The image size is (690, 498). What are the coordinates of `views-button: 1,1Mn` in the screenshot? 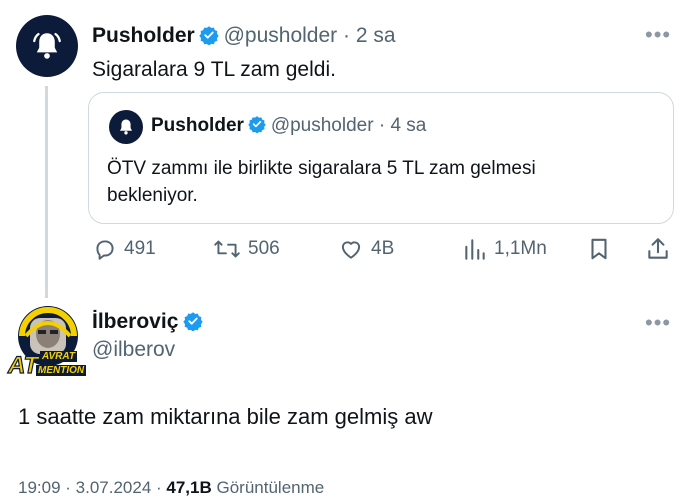 It's located at (504, 249).